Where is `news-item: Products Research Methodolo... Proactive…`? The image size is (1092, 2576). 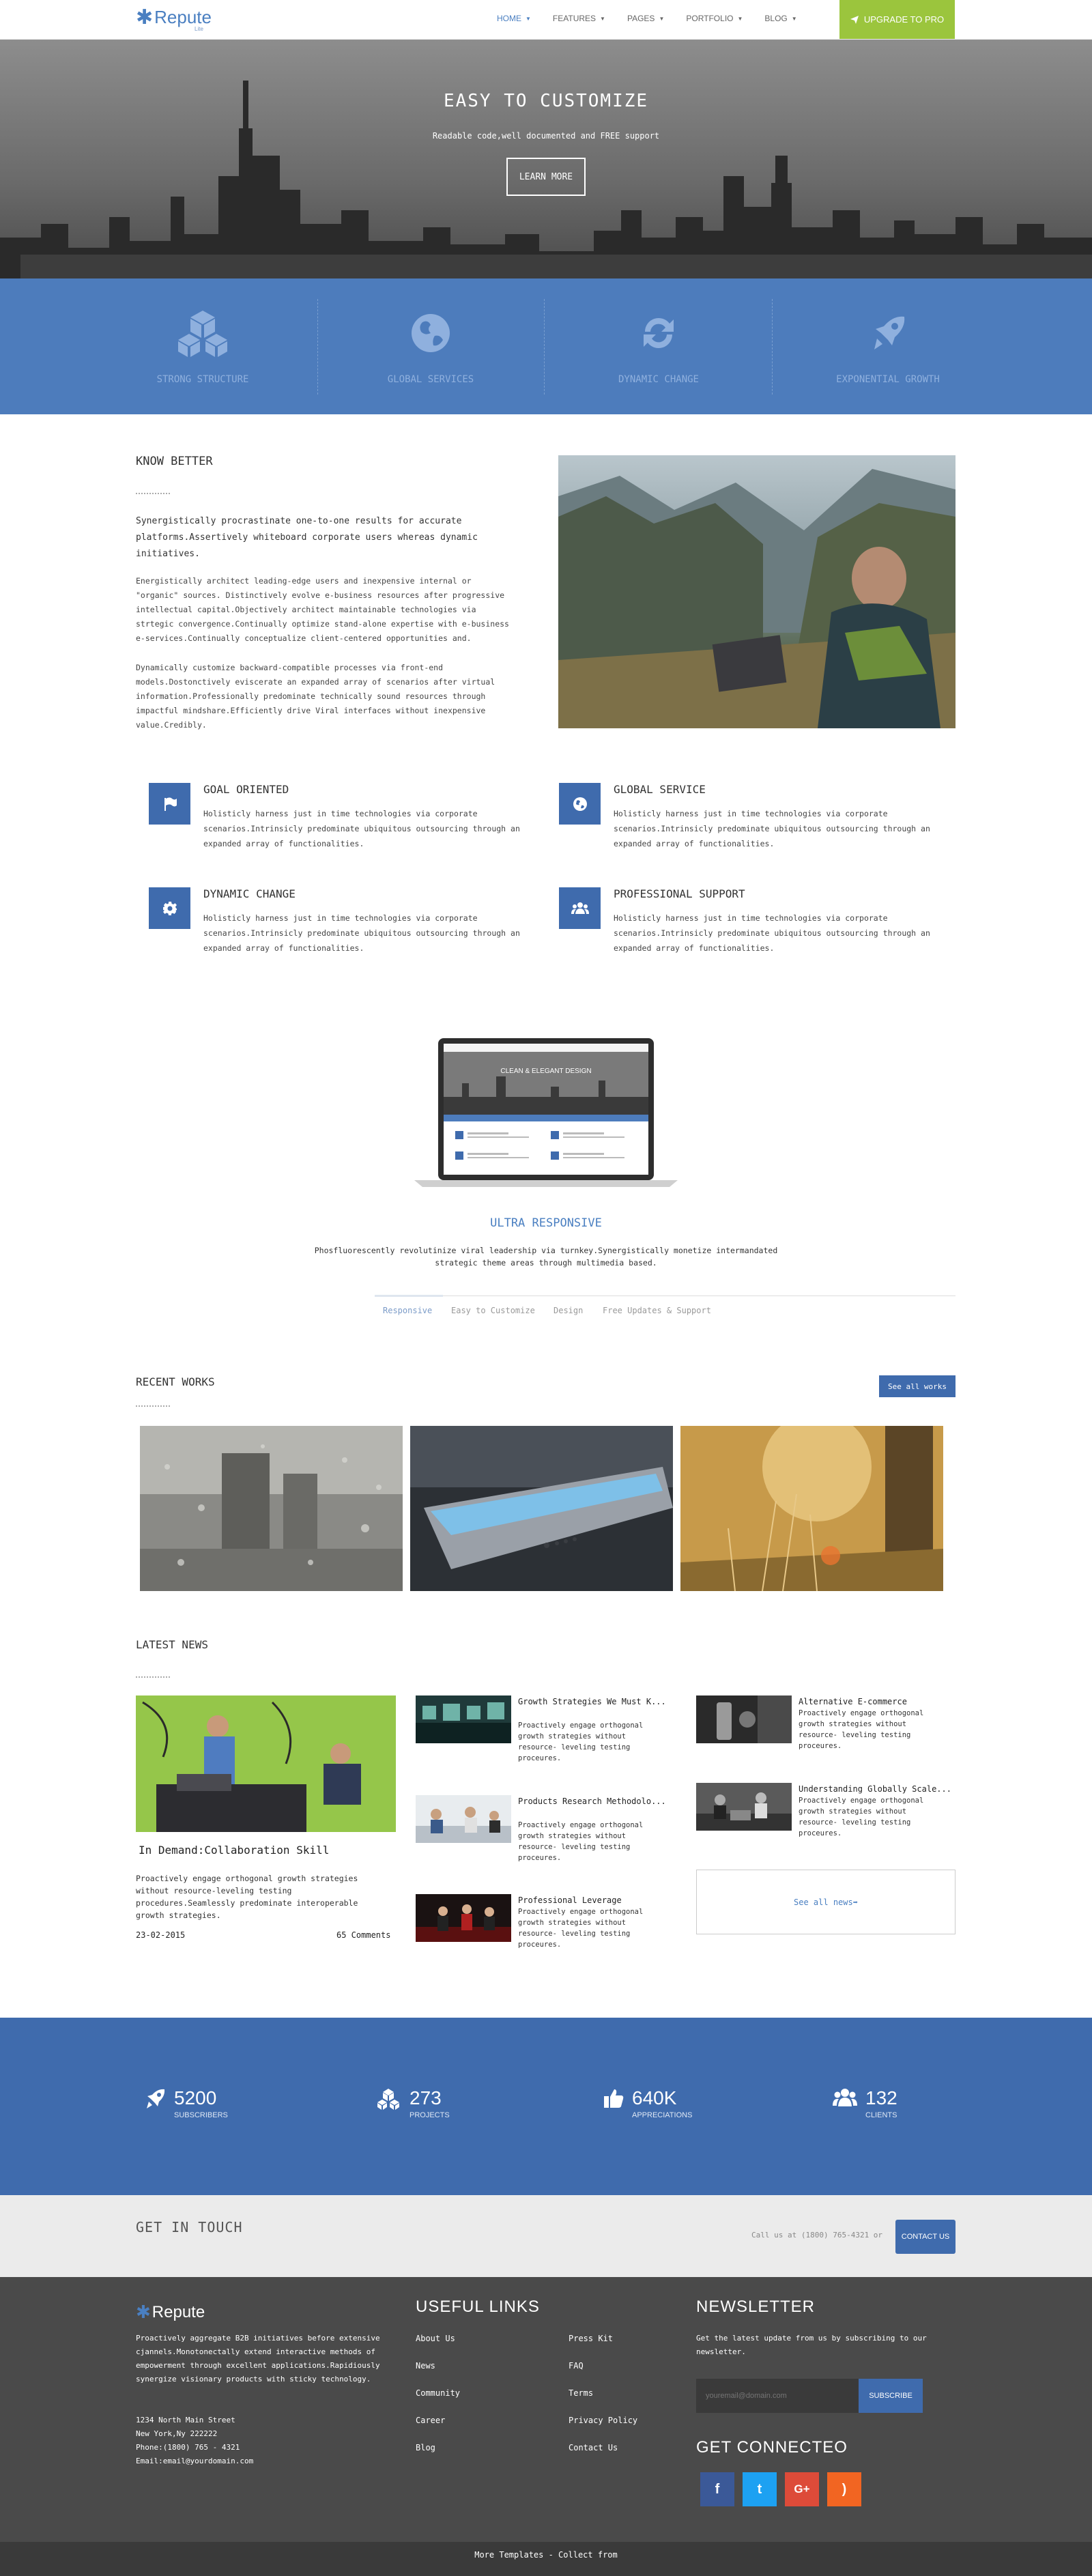 news-item: Products Research Methodolo... Proactive… is located at coordinates (545, 1832).